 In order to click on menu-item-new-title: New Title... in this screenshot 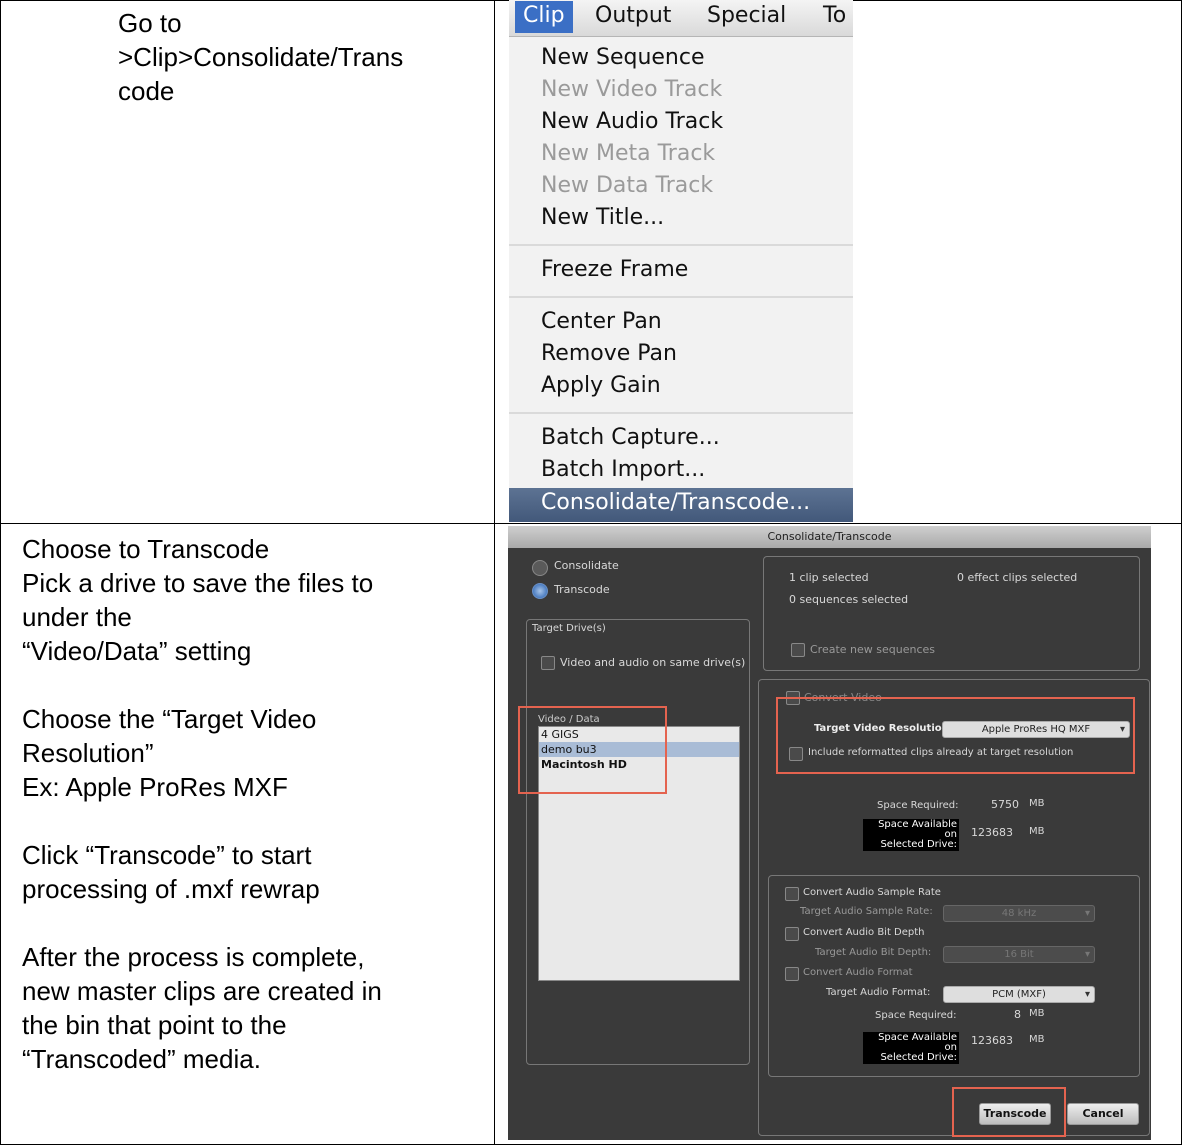, I will do `click(602, 217)`.